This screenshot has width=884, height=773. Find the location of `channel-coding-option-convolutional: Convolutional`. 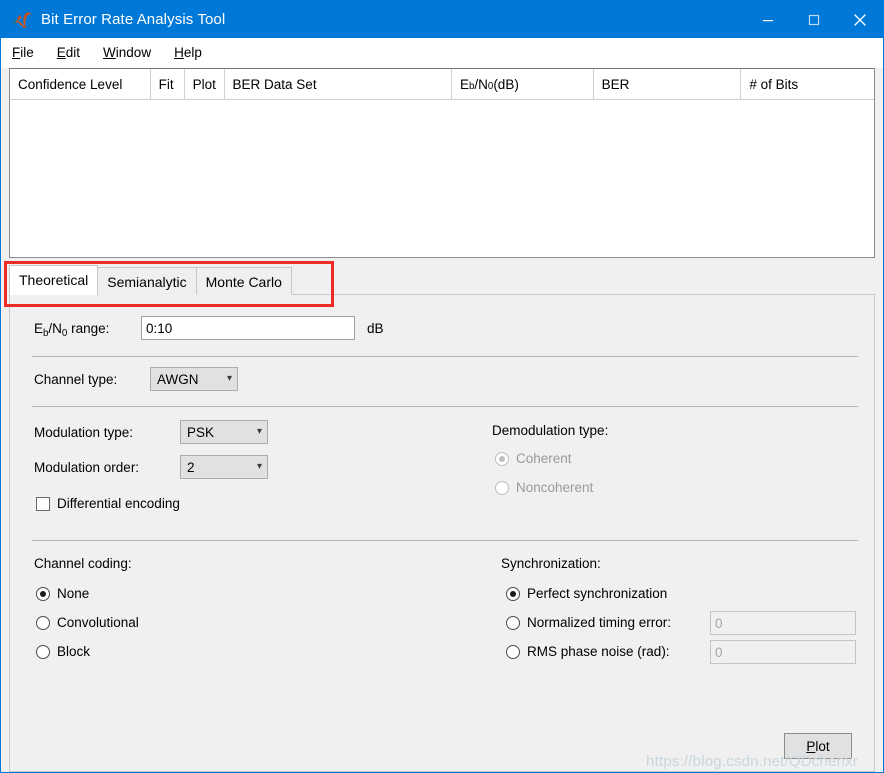

channel-coding-option-convolutional: Convolutional is located at coordinates (87, 622).